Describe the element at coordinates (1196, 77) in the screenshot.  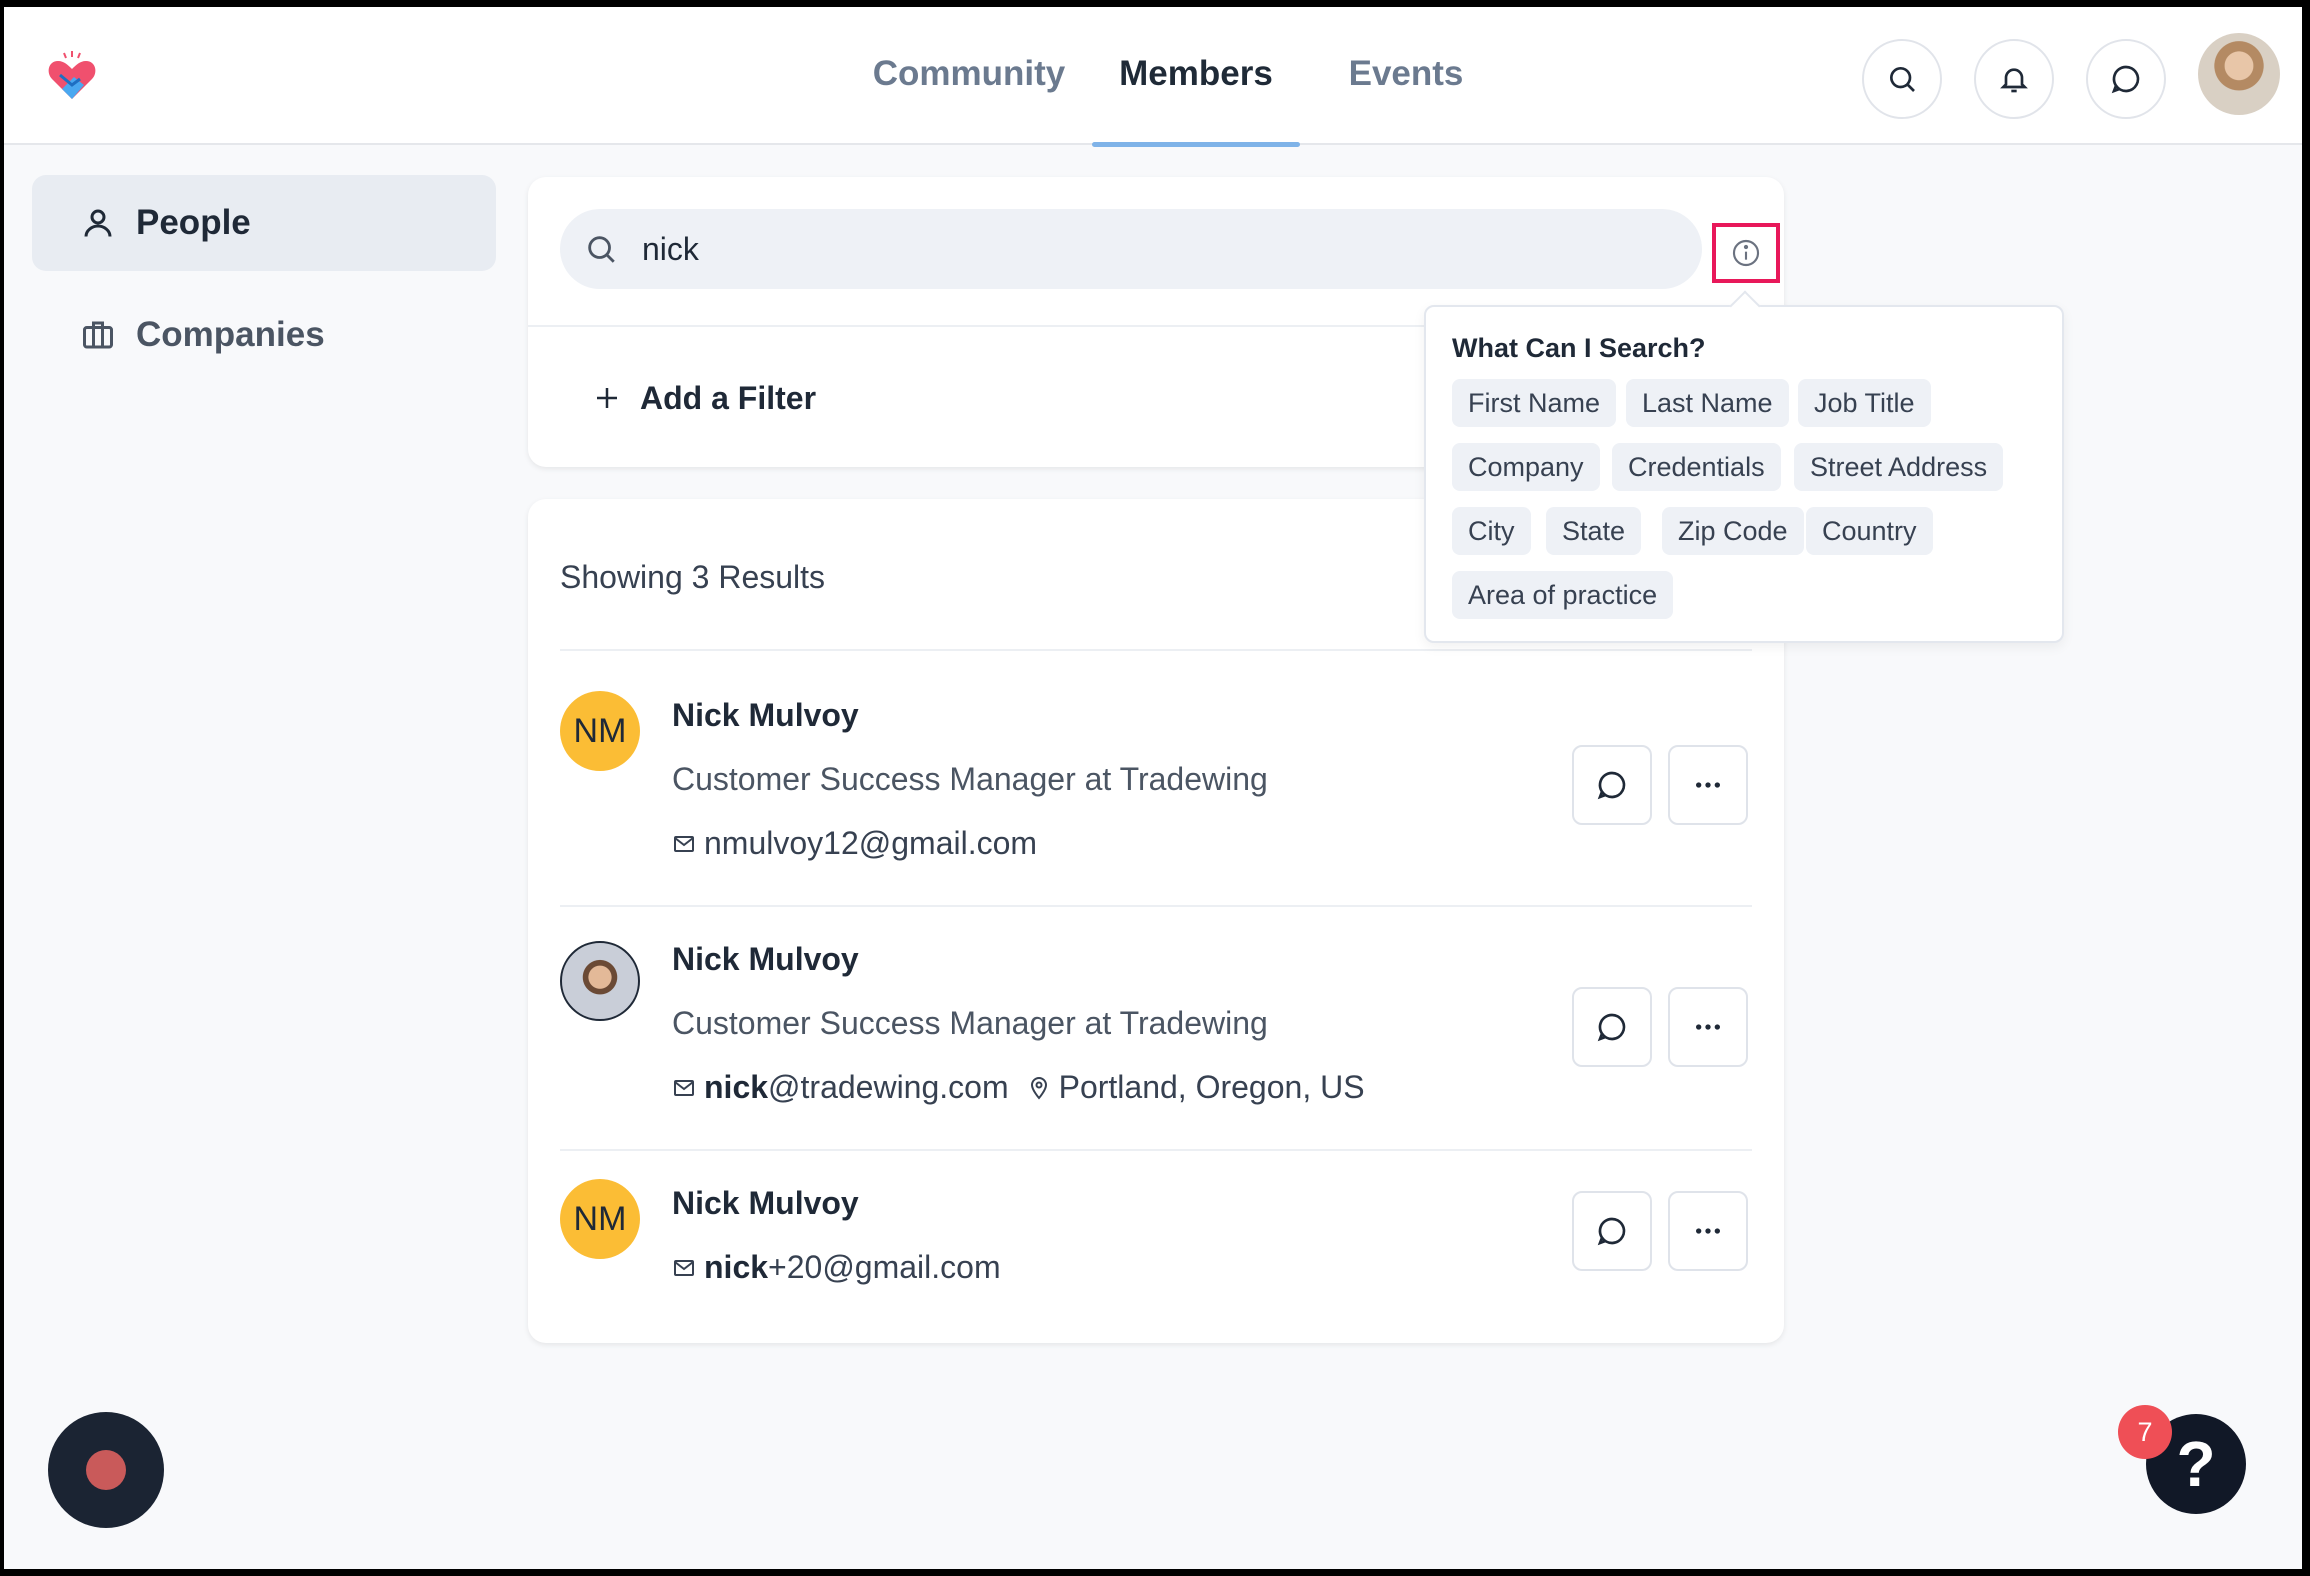
I see `tab-members: Members` at that location.